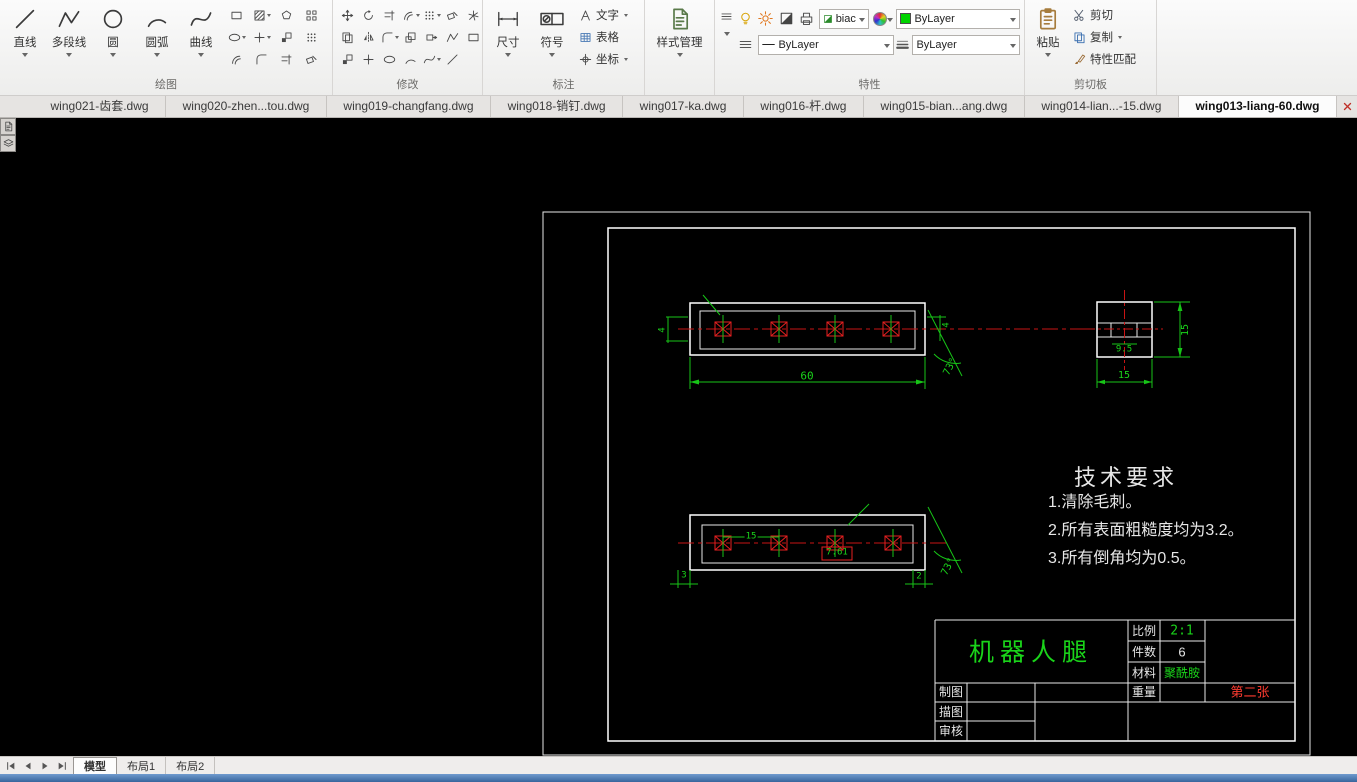 This screenshot has height=782, width=1357. Describe the element at coordinates (236, 37) in the screenshot. I see `ellipse-tool-button` at that location.